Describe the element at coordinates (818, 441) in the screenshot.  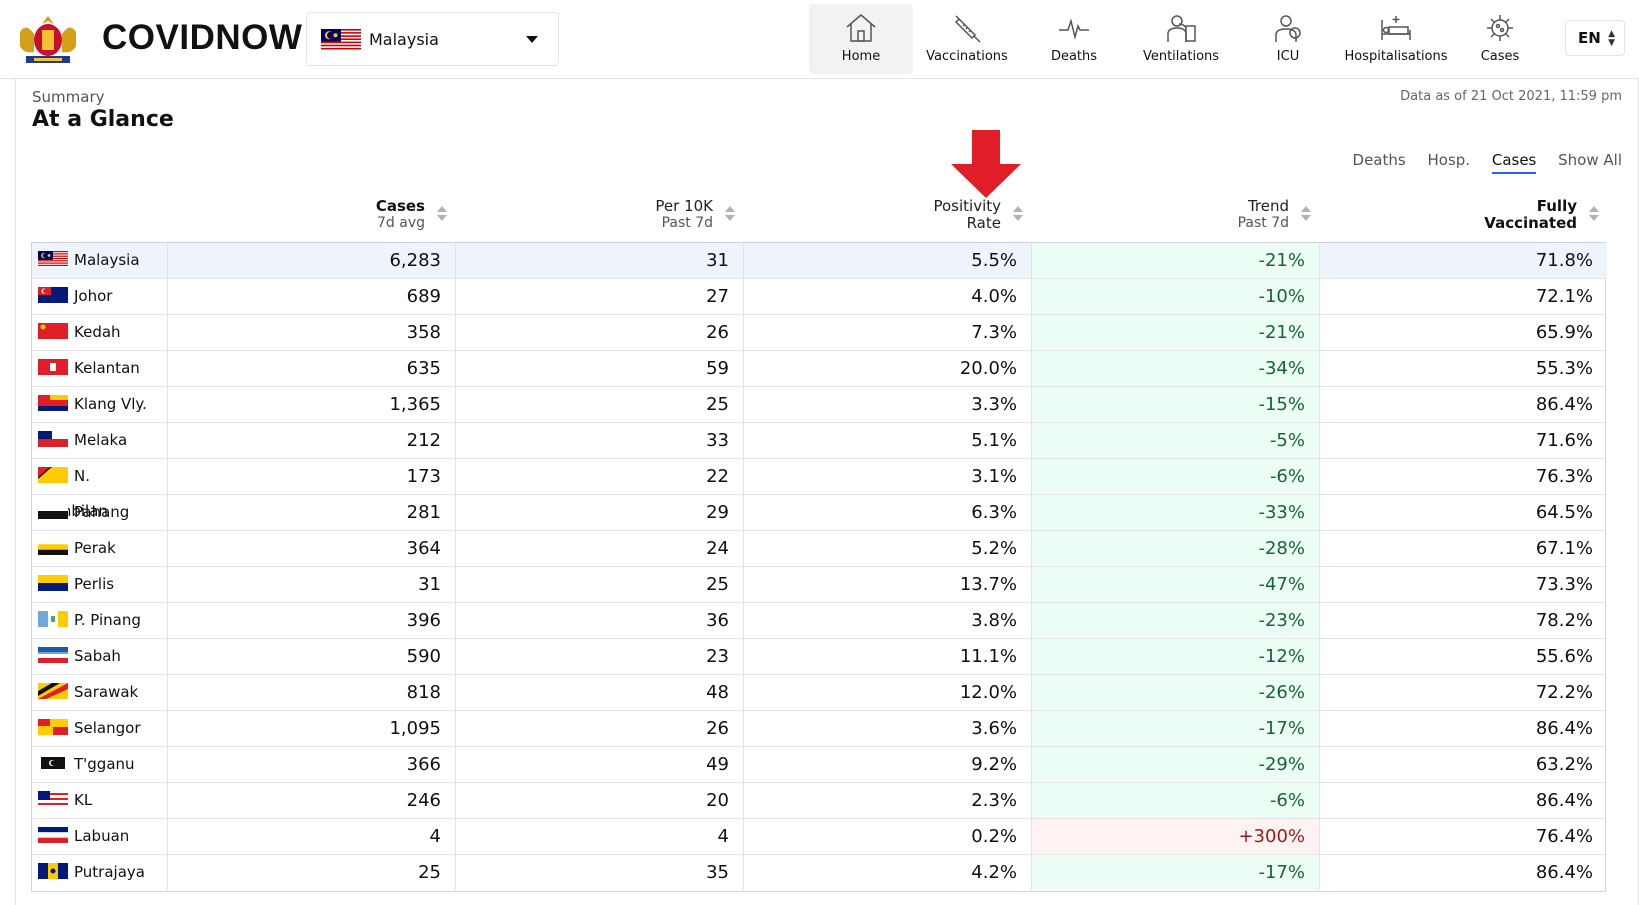
I see `table-row: Melaka 212 33 5.1% -5% 71.6%` at that location.